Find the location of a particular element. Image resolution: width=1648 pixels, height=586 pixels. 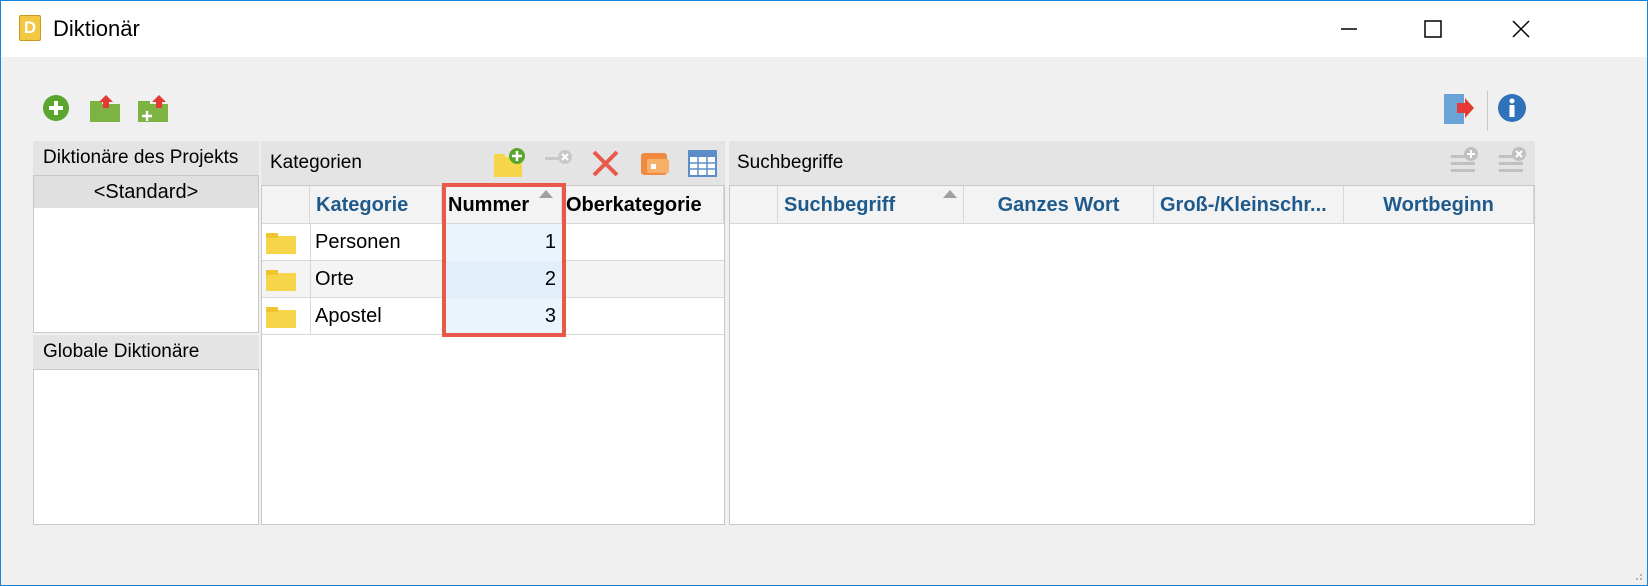

import-folder-icon is located at coordinates (153, 109).